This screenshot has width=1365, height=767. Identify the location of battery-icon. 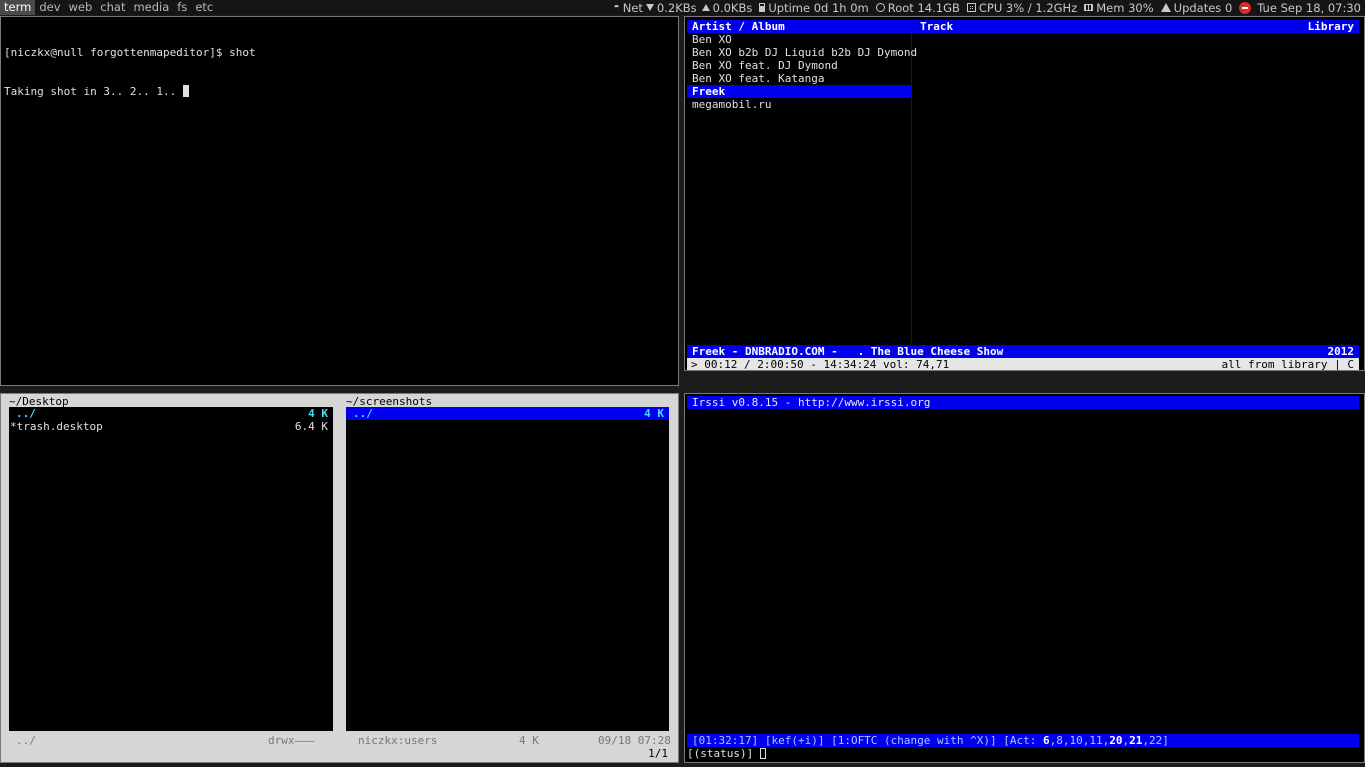
(762, 7).